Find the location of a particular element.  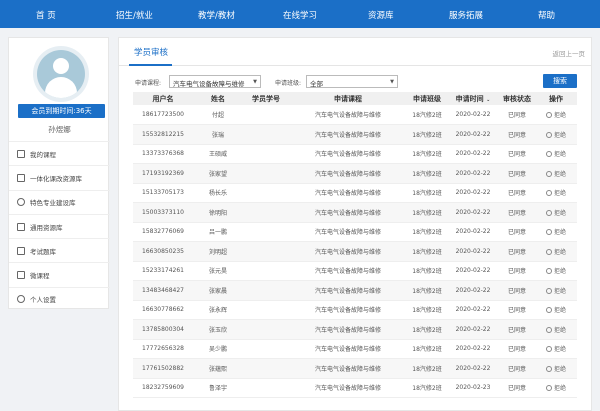

top-navigation: 首 页 招生/就业 教学/教材 在线学习 资源库 服务拓展 帮助 is located at coordinates (300, 14).